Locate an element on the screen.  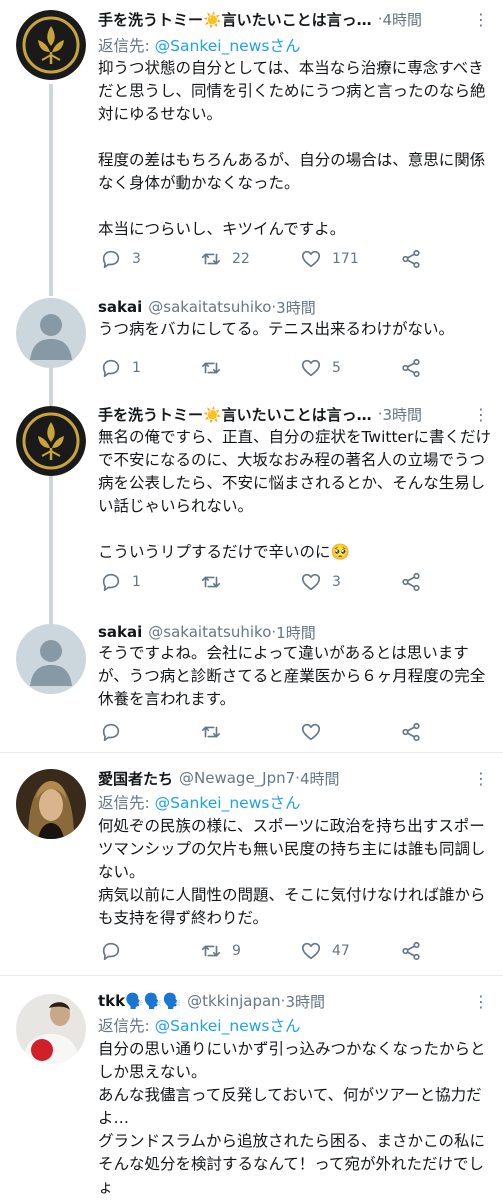
like-button is located at coordinates (316, 732).